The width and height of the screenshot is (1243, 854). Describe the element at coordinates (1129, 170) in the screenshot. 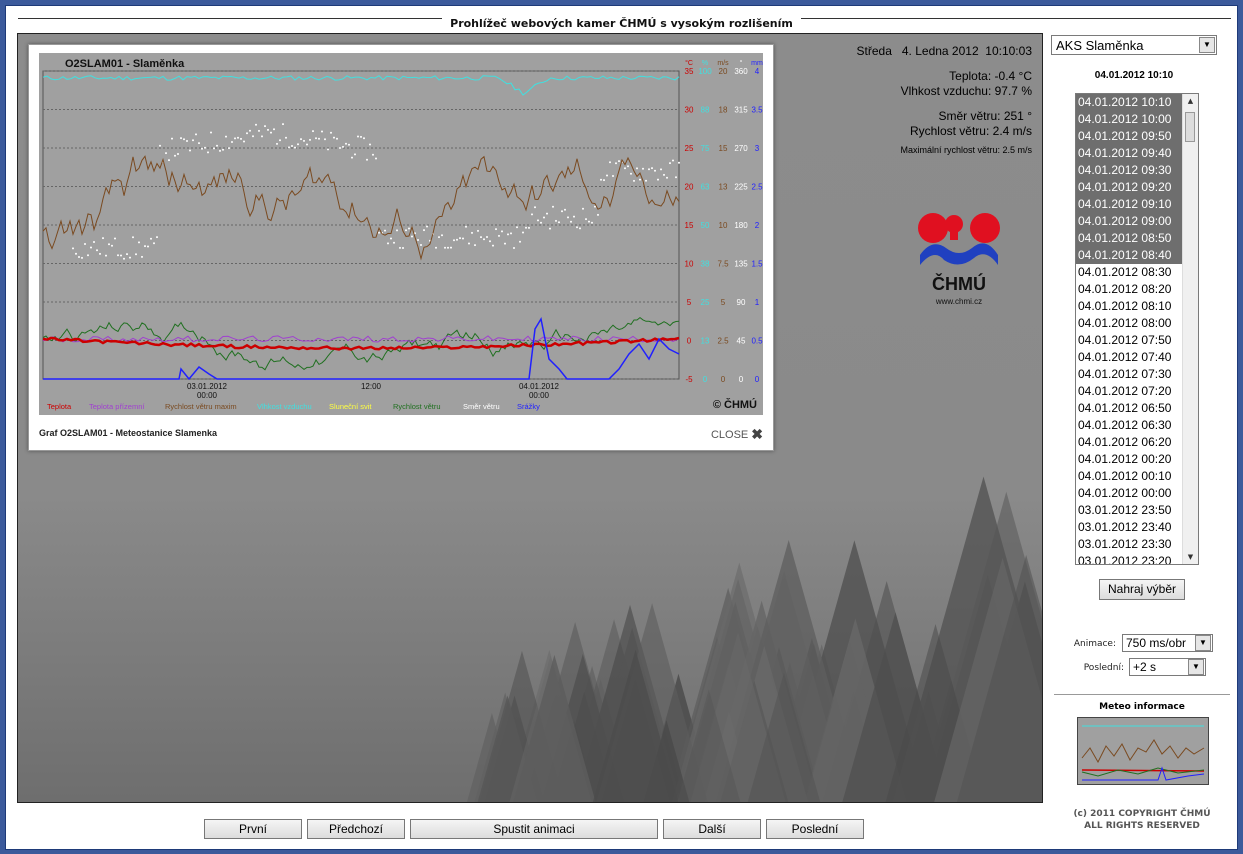

I see `time-list-item: 04.01.2012 09:30` at that location.